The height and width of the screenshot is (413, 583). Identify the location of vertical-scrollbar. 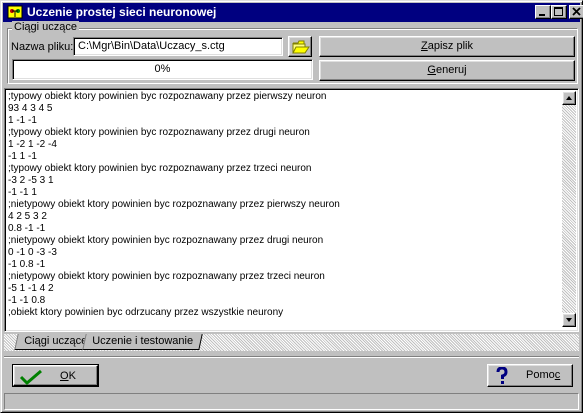
(569, 209).